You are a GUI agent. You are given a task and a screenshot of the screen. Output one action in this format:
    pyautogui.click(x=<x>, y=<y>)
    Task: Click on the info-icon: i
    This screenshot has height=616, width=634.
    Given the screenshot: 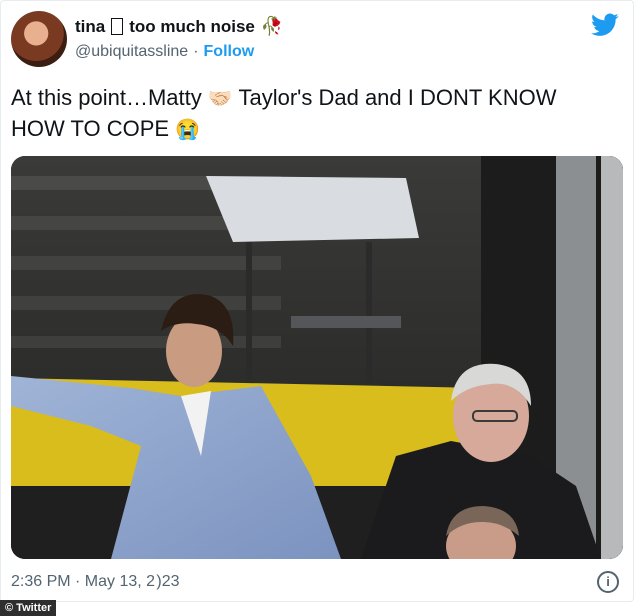 What is the action you would take?
    pyautogui.click(x=608, y=582)
    